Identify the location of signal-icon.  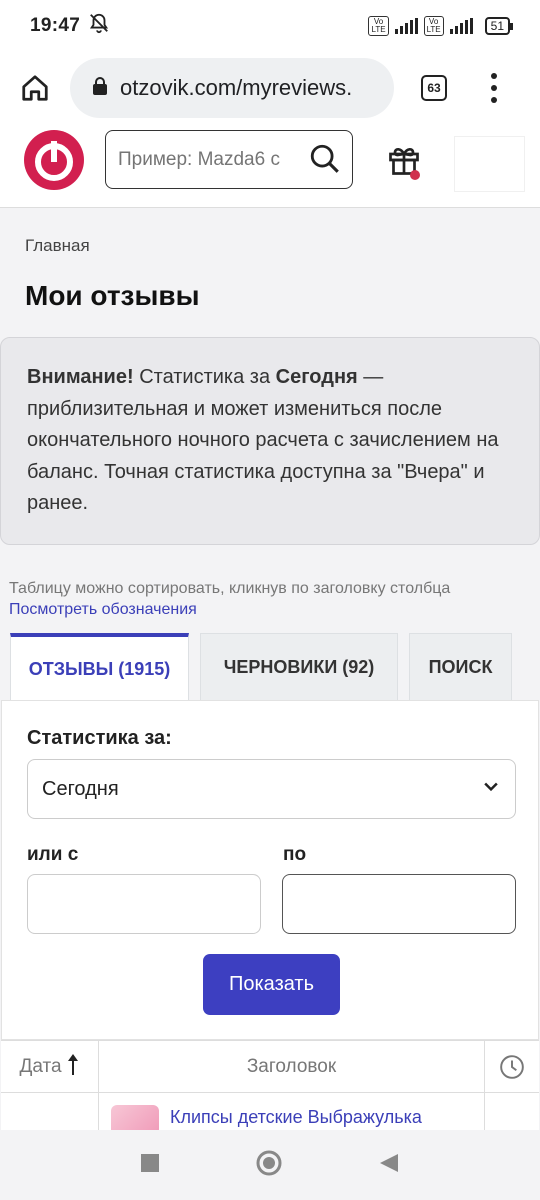
(406, 26).